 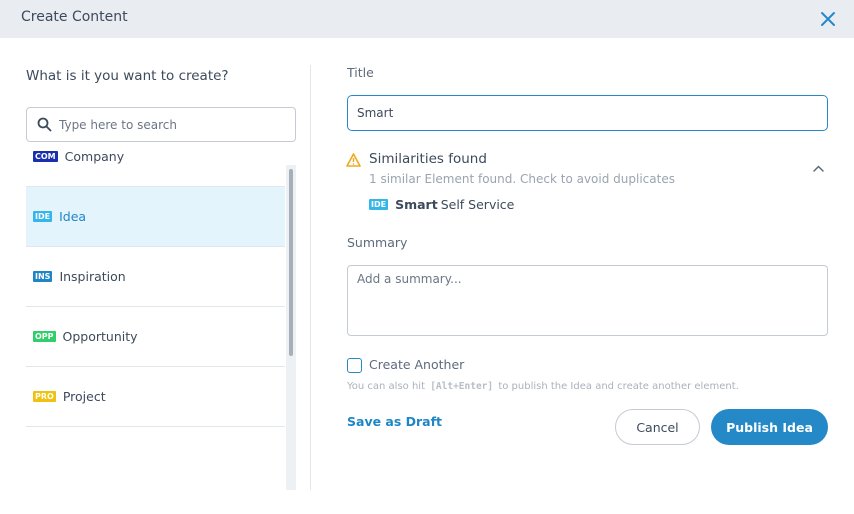 I want to click on close-icon, so click(x=828, y=19).